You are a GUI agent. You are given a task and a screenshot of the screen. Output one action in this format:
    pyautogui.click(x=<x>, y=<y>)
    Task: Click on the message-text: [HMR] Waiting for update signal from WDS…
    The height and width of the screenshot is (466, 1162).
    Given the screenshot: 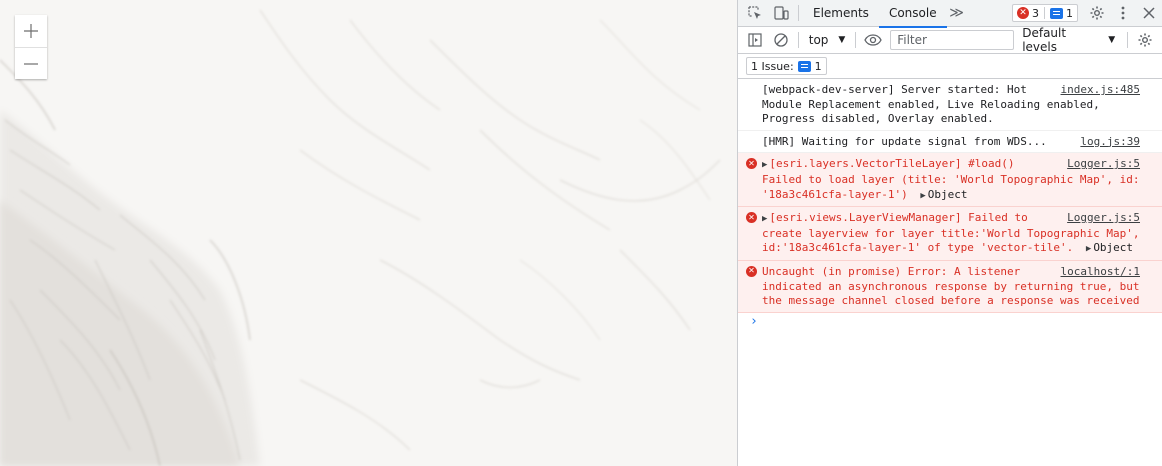 What is the action you would take?
    pyautogui.click(x=904, y=141)
    